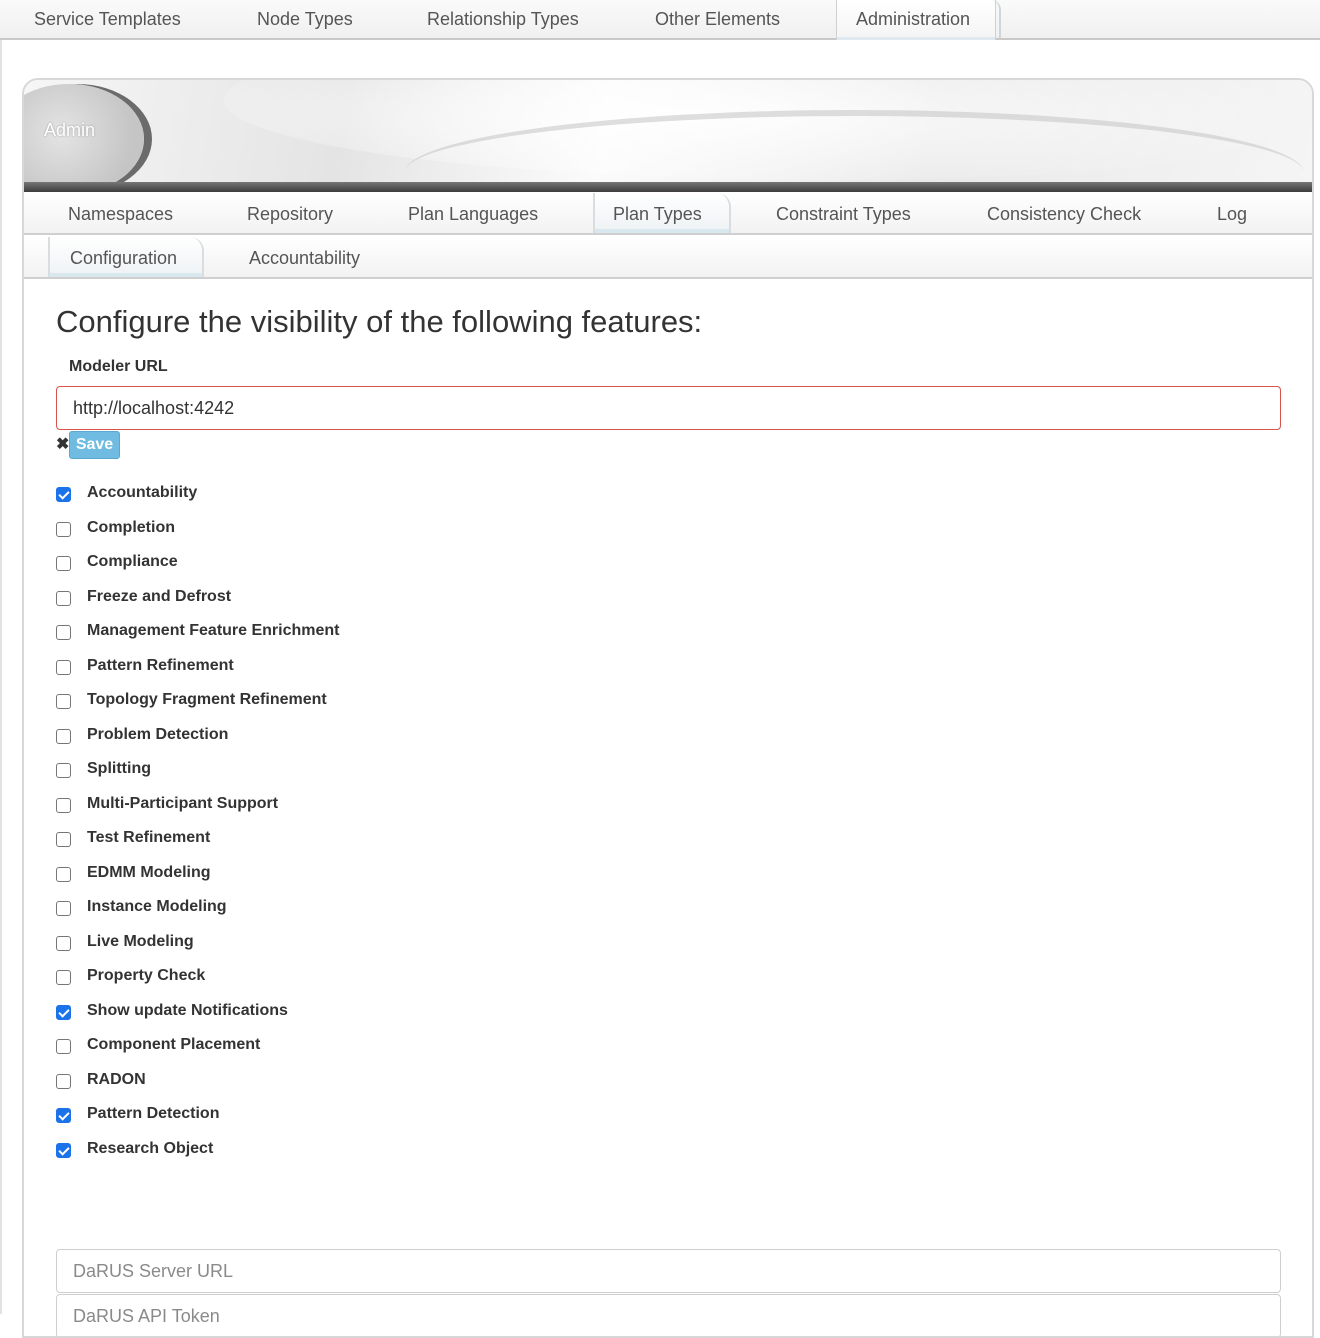 The height and width of the screenshot is (1338, 1320). What do you see at coordinates (668, 408) in the screenshot?
I see `modeler-url-input` at bounding box center [668, 408].